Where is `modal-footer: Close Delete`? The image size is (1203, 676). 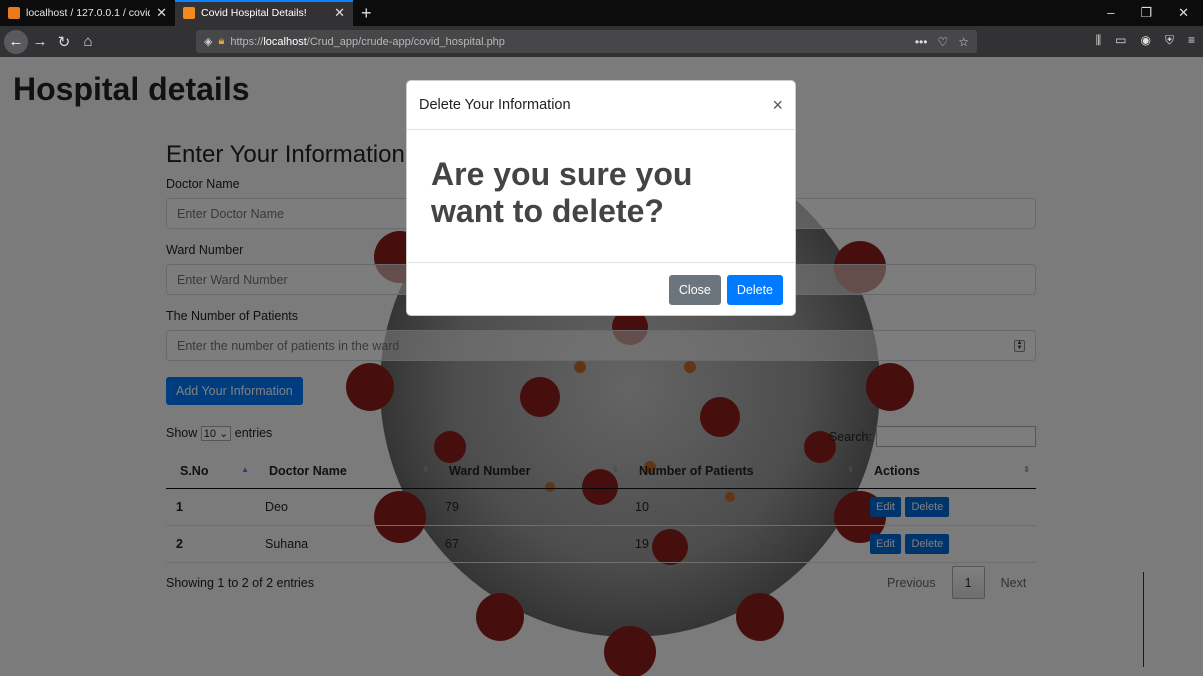
modal-footer: Close Delete is located at coordinates (601, 290).